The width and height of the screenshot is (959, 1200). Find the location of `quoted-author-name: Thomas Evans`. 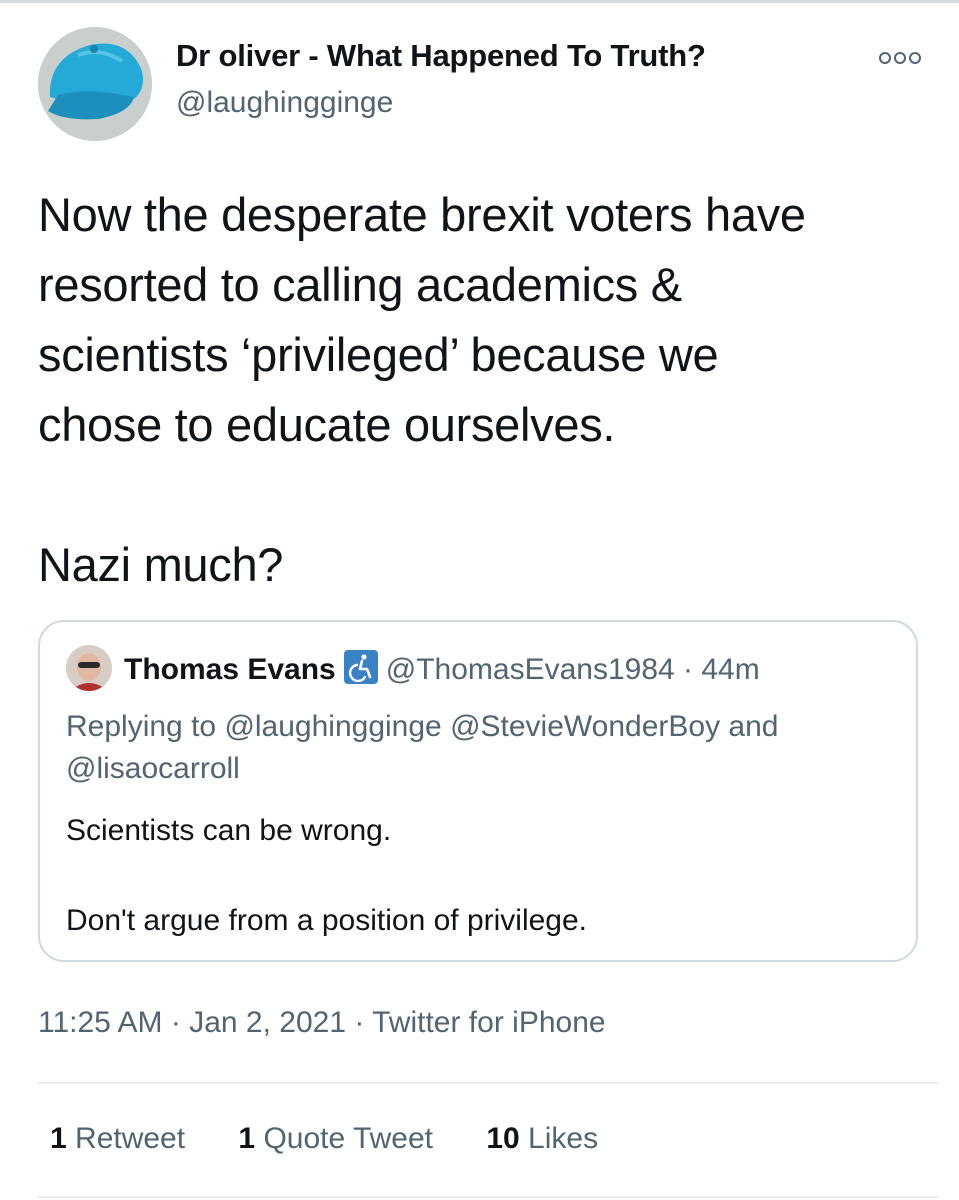

quoted-author-name: Thomas Evans is located at coordinates (230, 669).